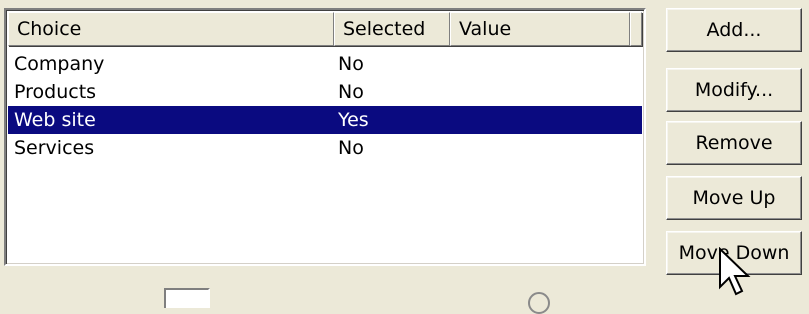 This screenshot has height=314, width=809. Describe the element at coordinates (325, 120) in the screenshot. I see `list-row-web-site: Web site Yes` at that location.